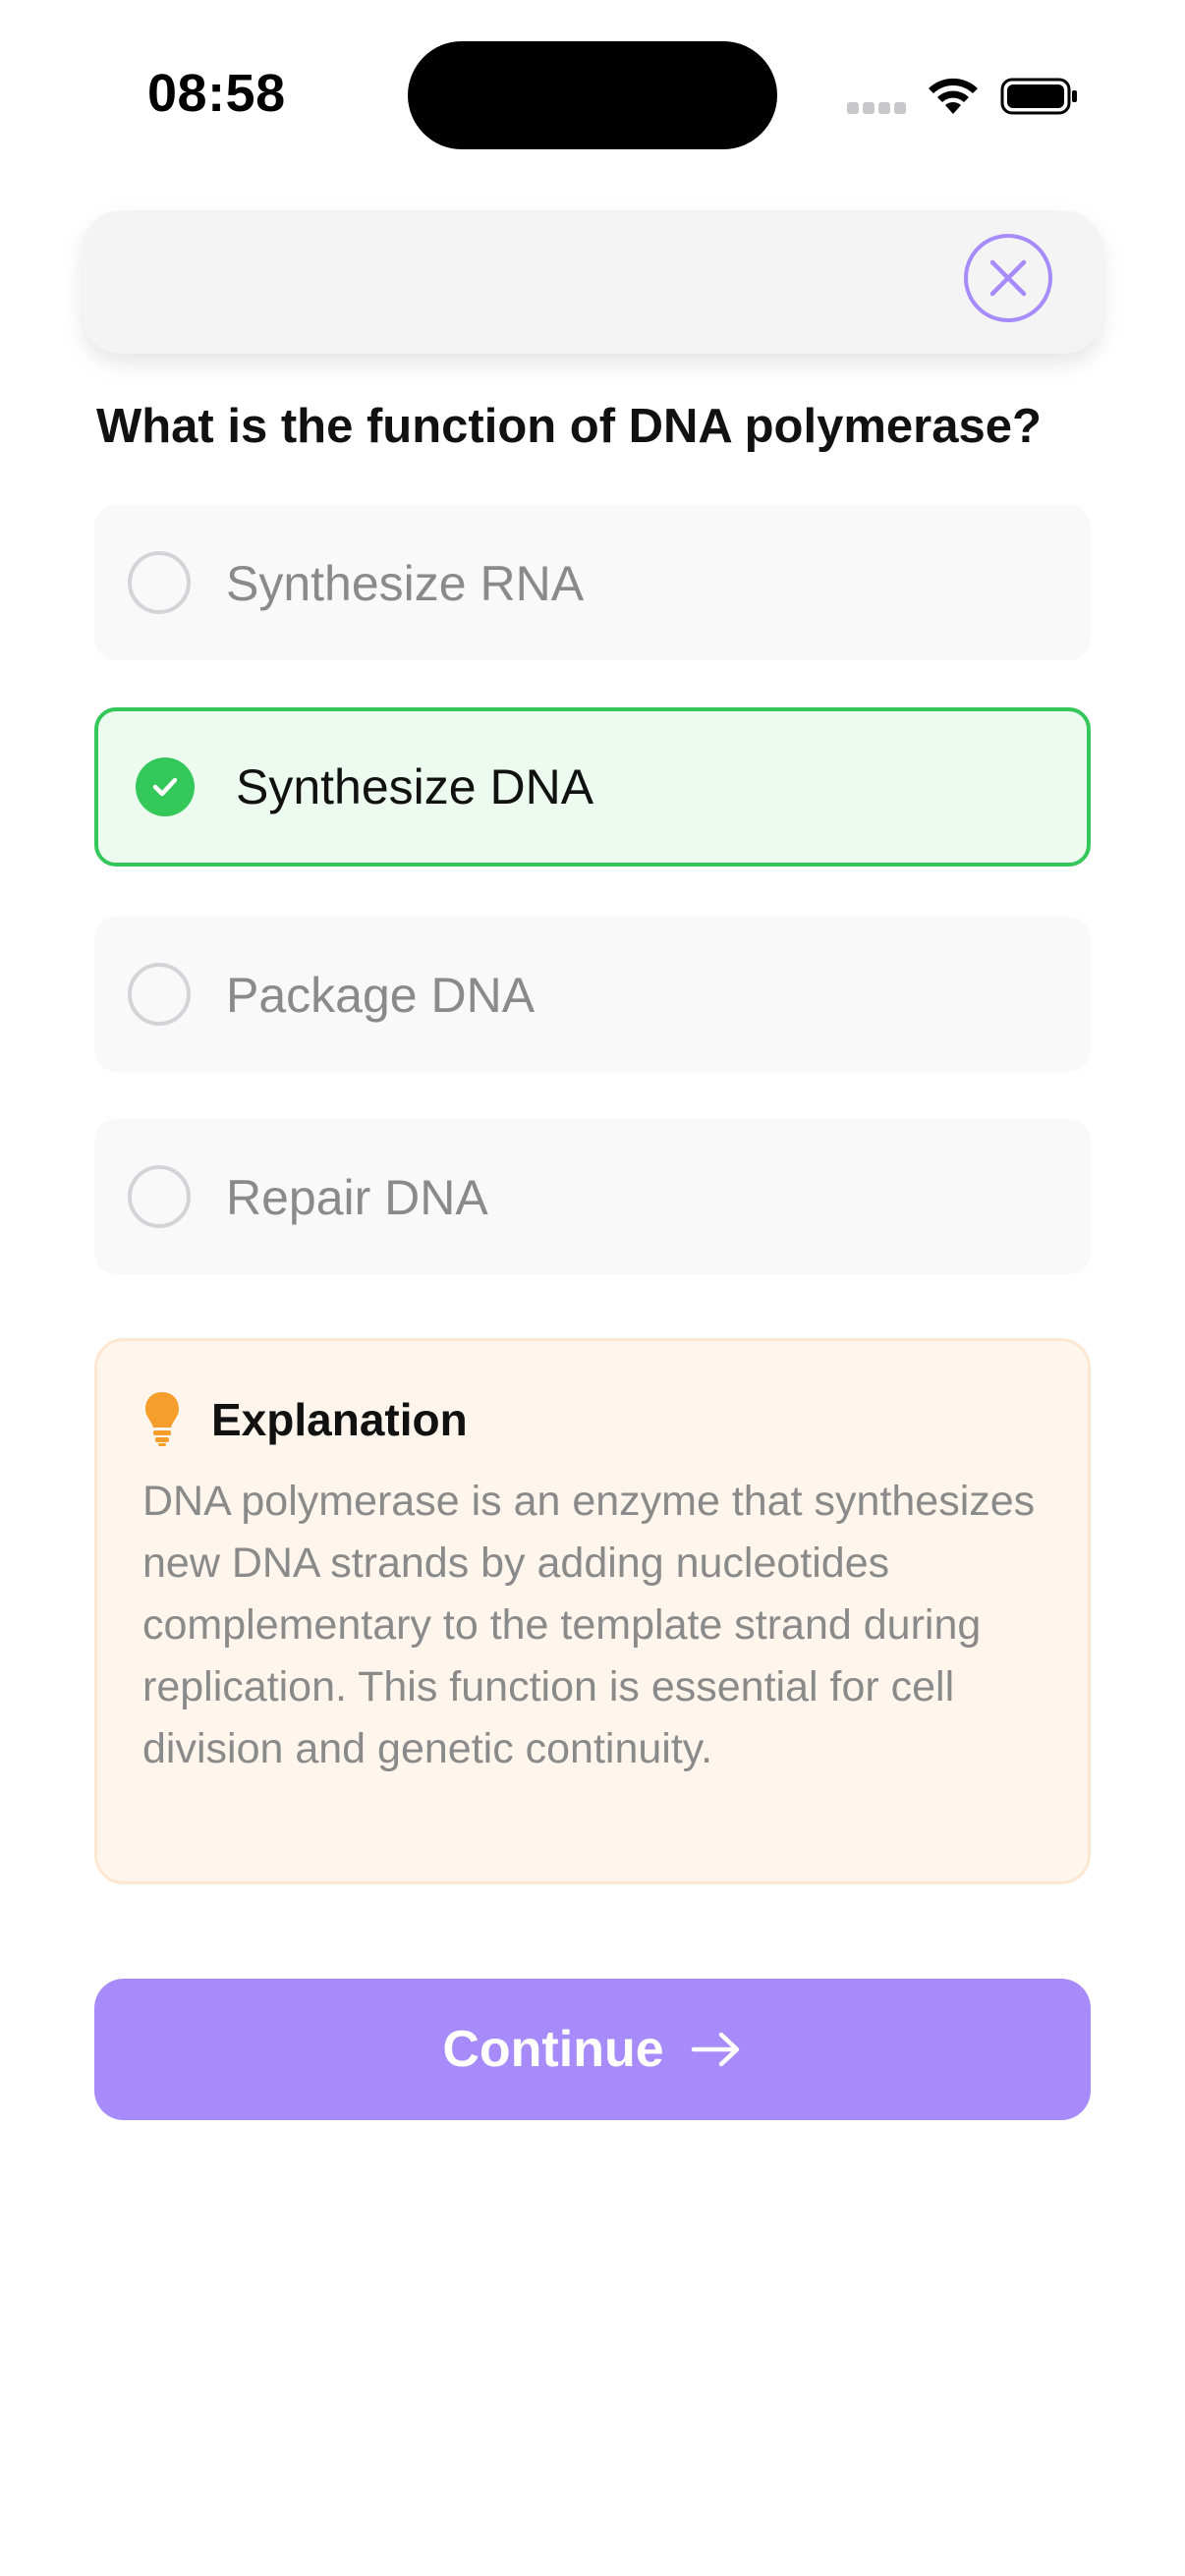  Describe the element at coordinates (381, 995) in the screenshot. I see `answer-option-label: Package DNA` at that location.